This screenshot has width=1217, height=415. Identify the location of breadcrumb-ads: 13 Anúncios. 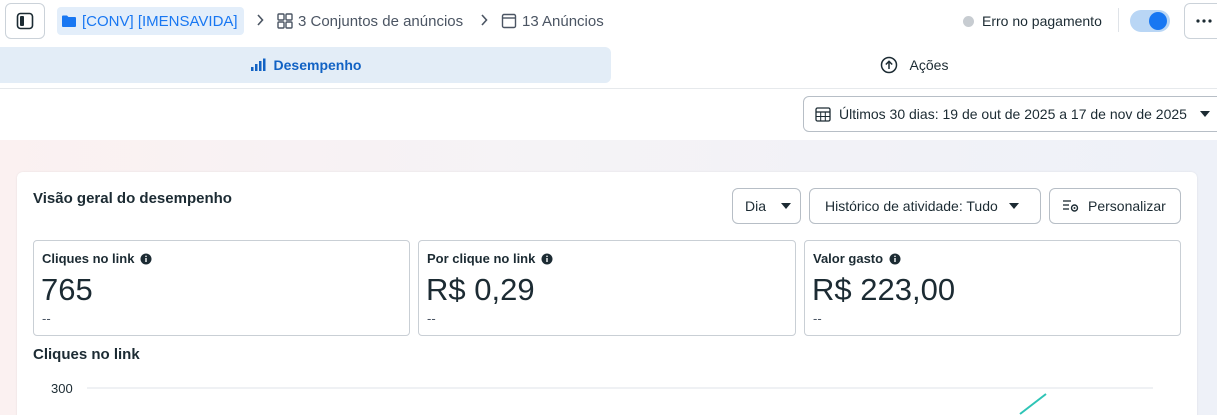
(552, 21).